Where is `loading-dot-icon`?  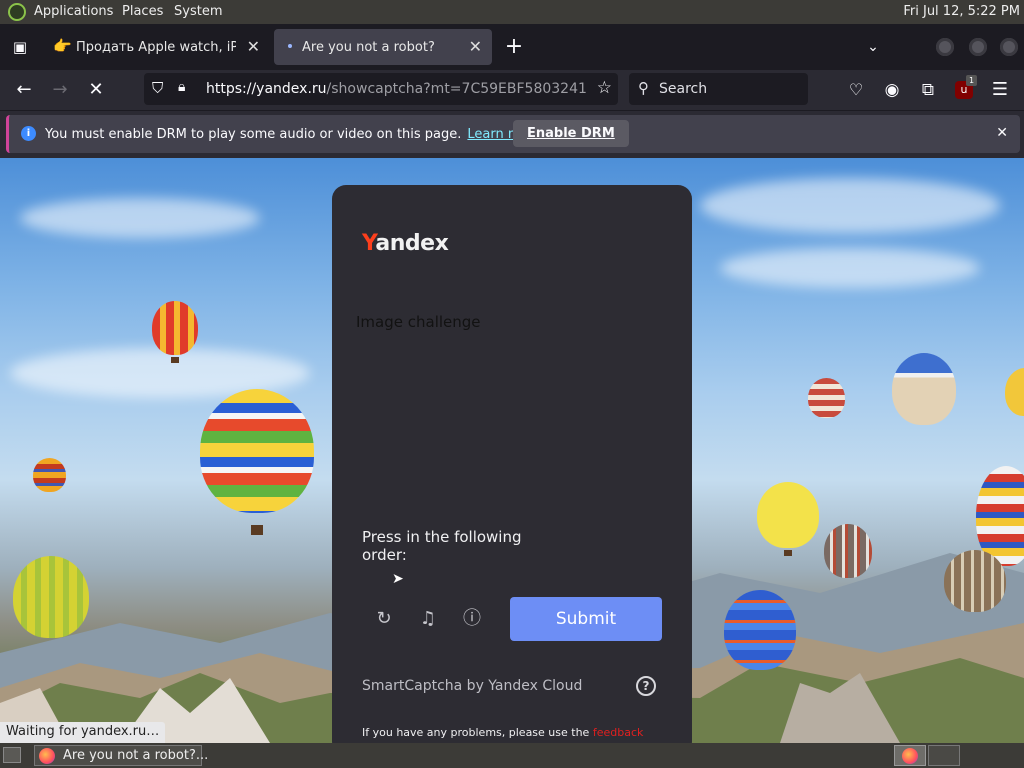 loading-dot-icon is located at coordinates (290, 46).